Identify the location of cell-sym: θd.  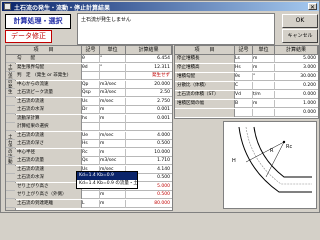
(91, 67).